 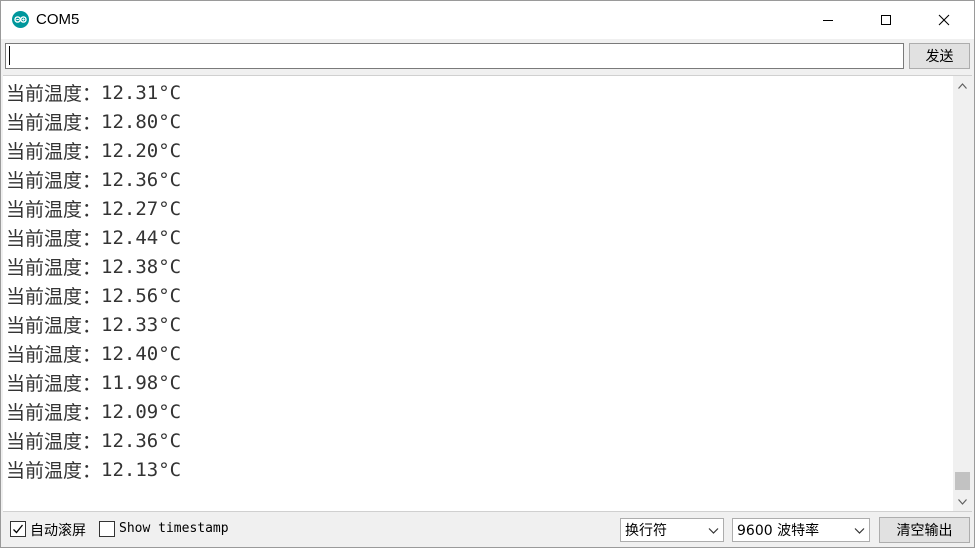 I want to click on autoscroll-label: 自动滚屏, so click(x=58, y=530).